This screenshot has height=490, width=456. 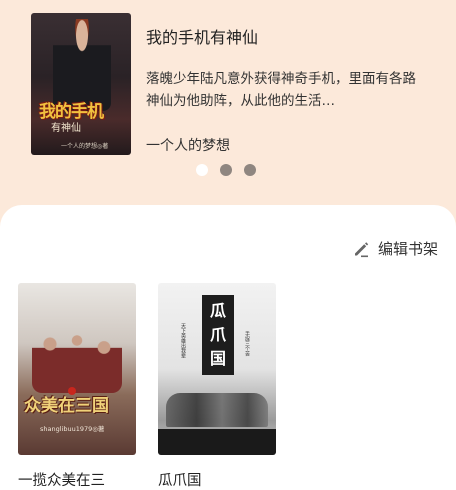 I want to click on edit-shelf-button: 编辑书架, so click(x=395, y=248).